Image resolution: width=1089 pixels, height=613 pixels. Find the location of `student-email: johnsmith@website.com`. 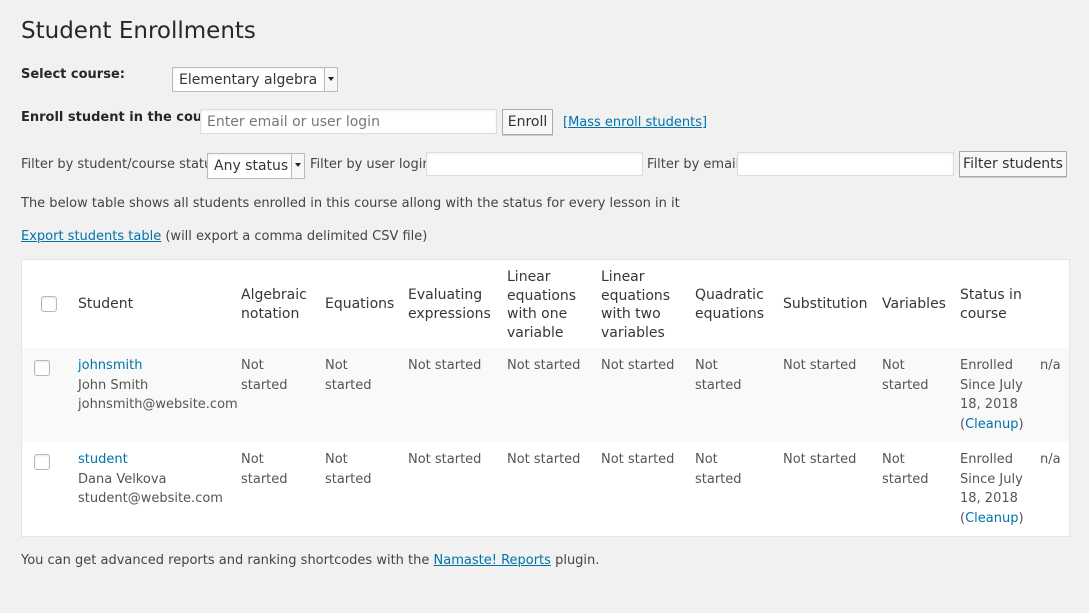

student-email: johnsmith@website.com is located at coordinates (158, 404).